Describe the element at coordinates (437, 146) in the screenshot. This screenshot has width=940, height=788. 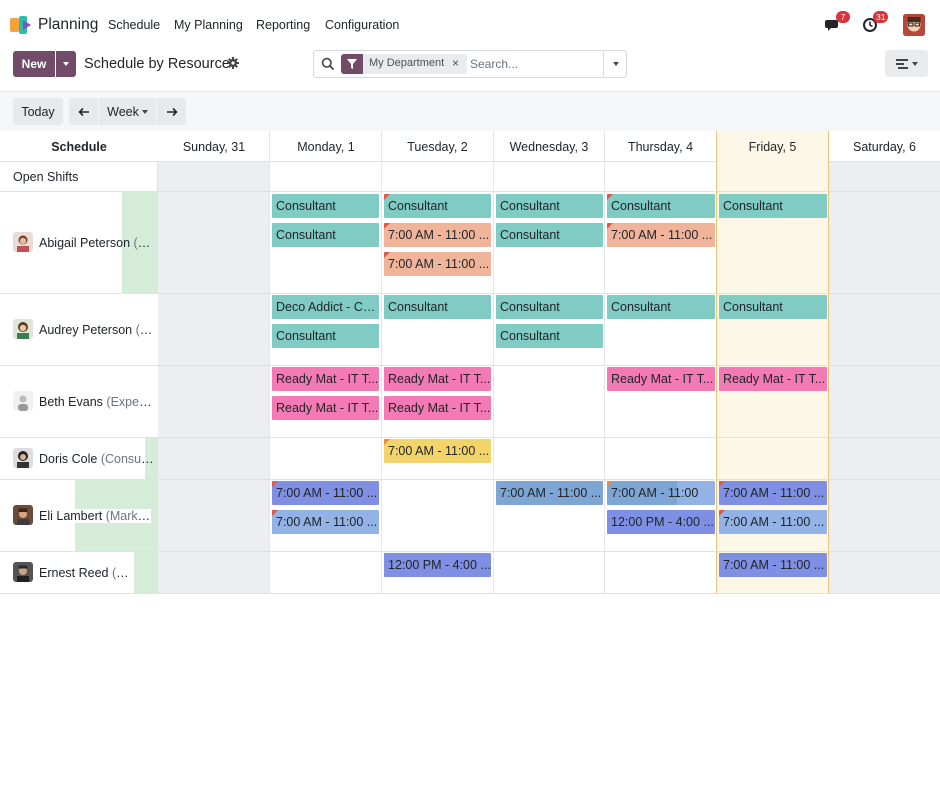
I see `day-header: Tuesday, 2` at that location.